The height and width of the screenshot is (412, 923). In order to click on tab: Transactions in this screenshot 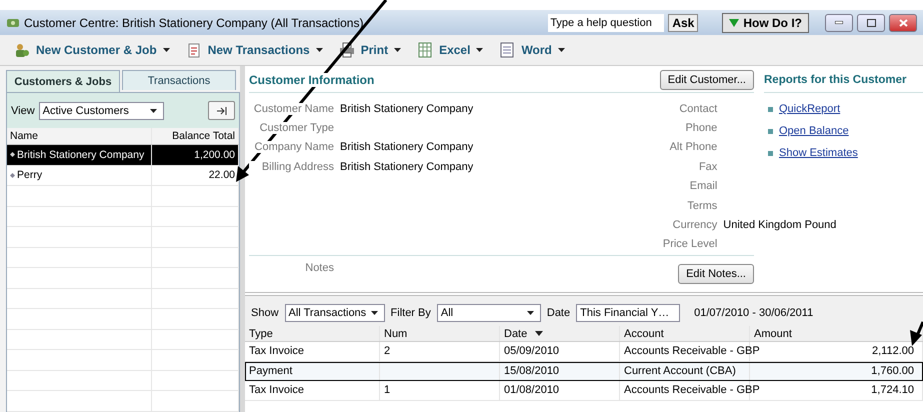, I will do `click(179, 80)`.